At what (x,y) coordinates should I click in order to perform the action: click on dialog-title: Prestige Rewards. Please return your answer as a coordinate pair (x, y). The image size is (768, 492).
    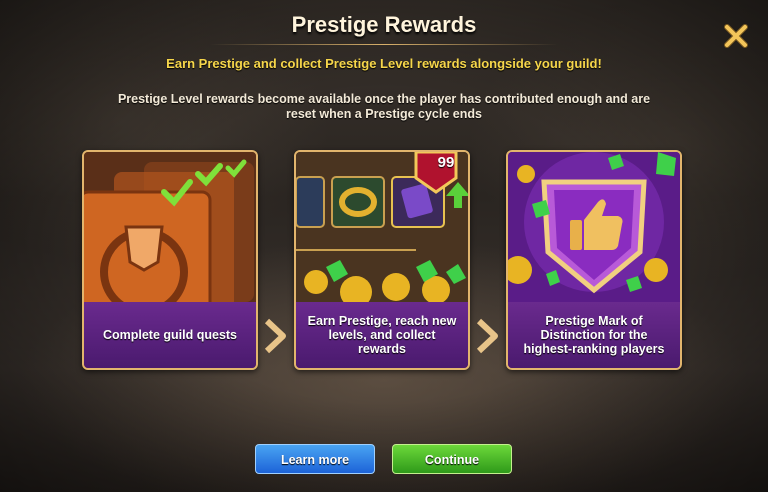
    Looking at the image, I should click on (384, 24).